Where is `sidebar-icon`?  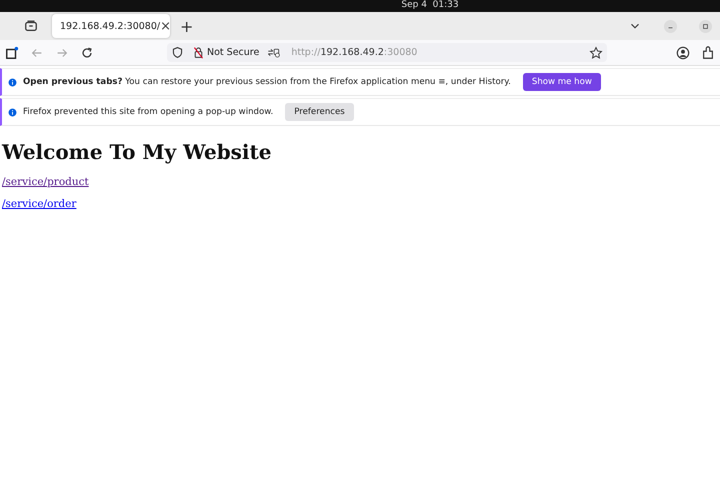 sidebar-icon is located at coordinates (12, 53).